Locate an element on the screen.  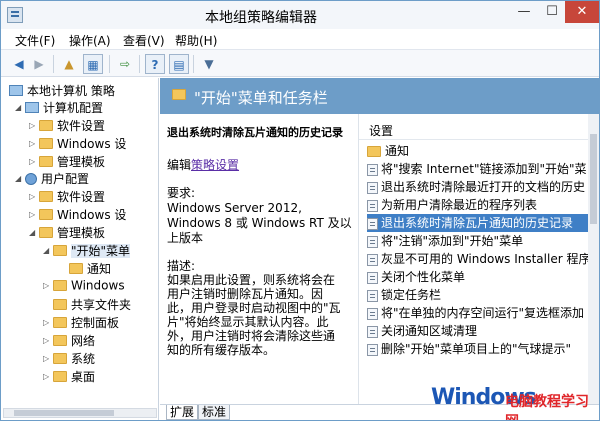
list-item: 将"注销"添加到"开始"菜单 is located at coordinates (482, 241).